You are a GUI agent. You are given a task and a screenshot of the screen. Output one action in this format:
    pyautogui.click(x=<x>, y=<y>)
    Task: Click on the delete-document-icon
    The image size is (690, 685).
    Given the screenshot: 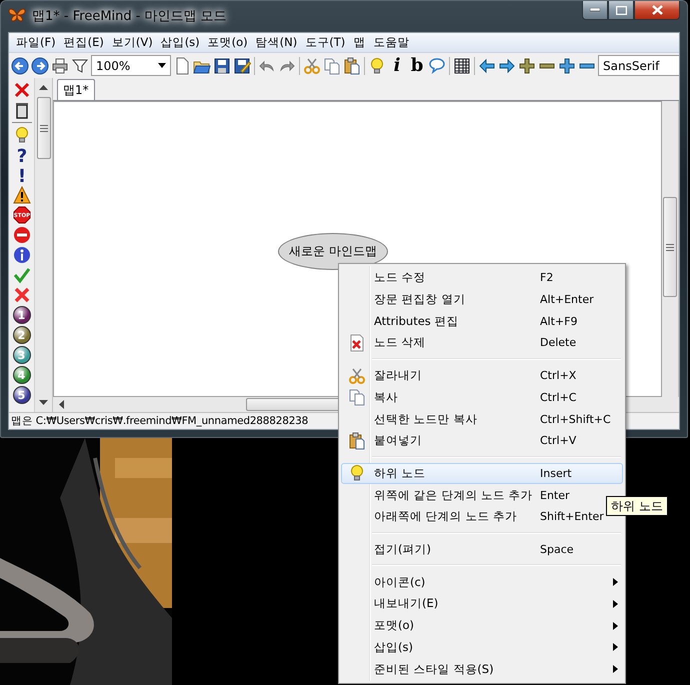 What is the action you would take?
    pyautogui.click(x=357, y=343)
    